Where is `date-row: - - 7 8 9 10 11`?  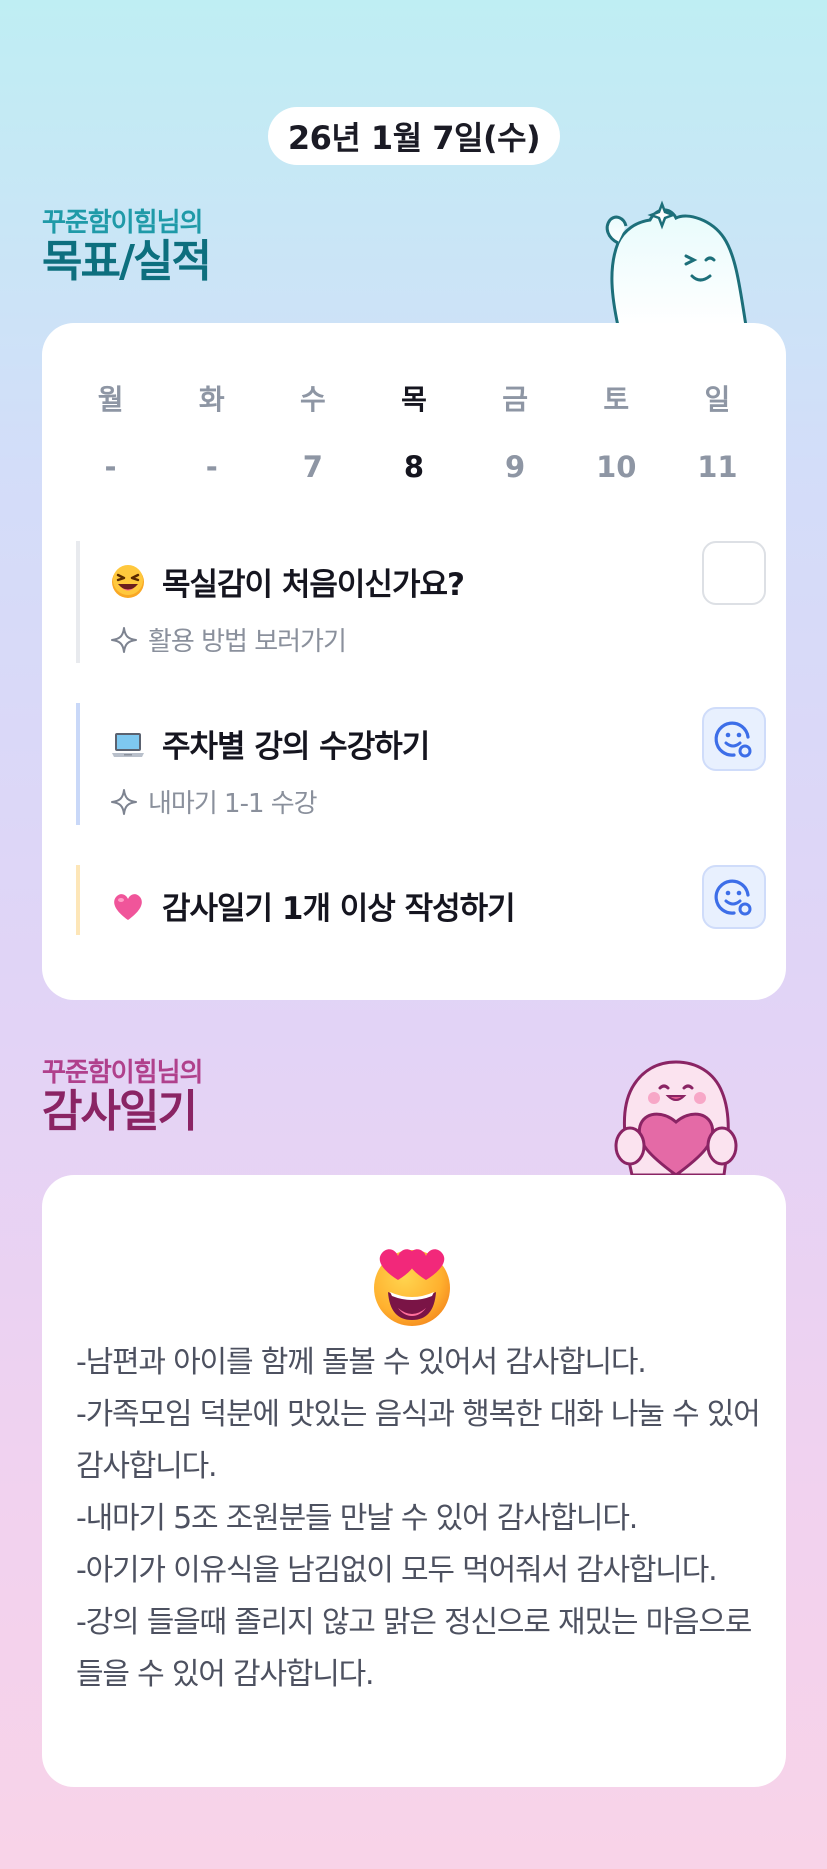 date-row: - - 7 8 9 10 11 is located at coordinates (414, 467).